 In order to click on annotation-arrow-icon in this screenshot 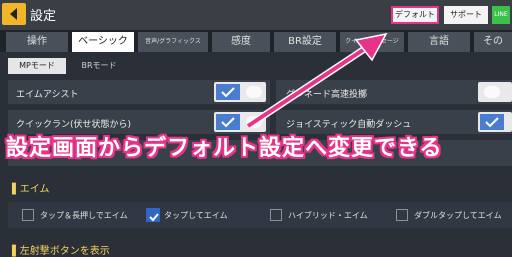, I will do `click(317, 80)`.